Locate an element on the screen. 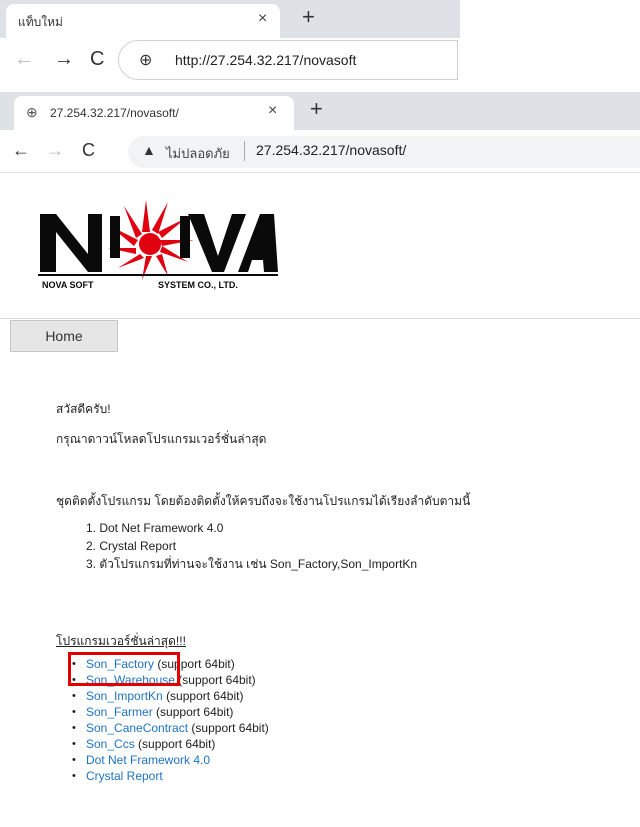 The width and height of the screenshot is (640, 827). download-link-crystal-report: Crystal Report is located at coordinates (124, 776).